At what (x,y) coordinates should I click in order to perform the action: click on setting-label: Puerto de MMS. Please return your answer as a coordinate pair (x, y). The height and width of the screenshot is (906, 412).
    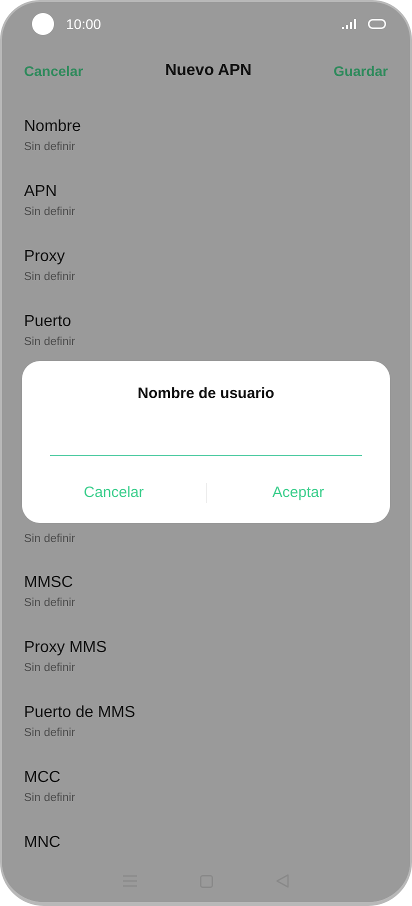
    Looking at the image, I should click on (206, 713).